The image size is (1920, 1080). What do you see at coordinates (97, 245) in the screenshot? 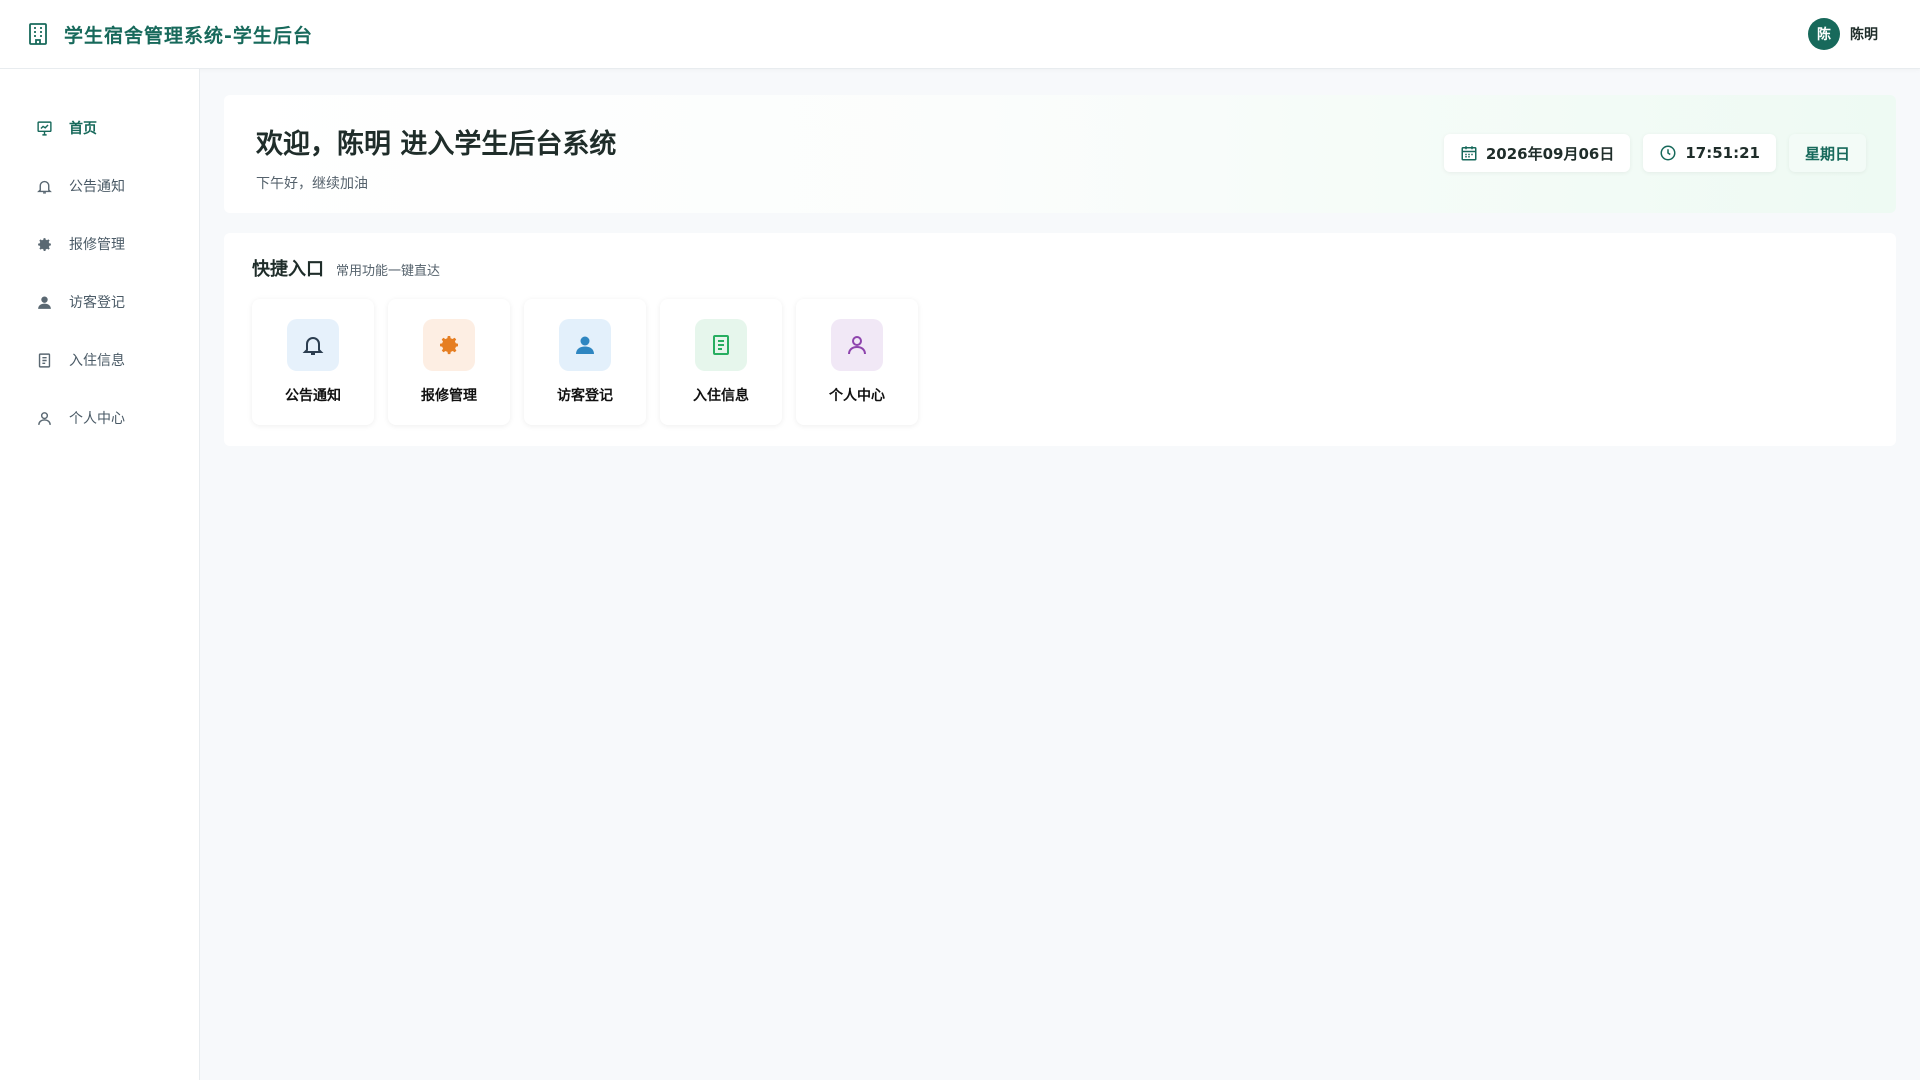
I see `sidebar-item-label: 报修管理` at bounding box center [97, 245].